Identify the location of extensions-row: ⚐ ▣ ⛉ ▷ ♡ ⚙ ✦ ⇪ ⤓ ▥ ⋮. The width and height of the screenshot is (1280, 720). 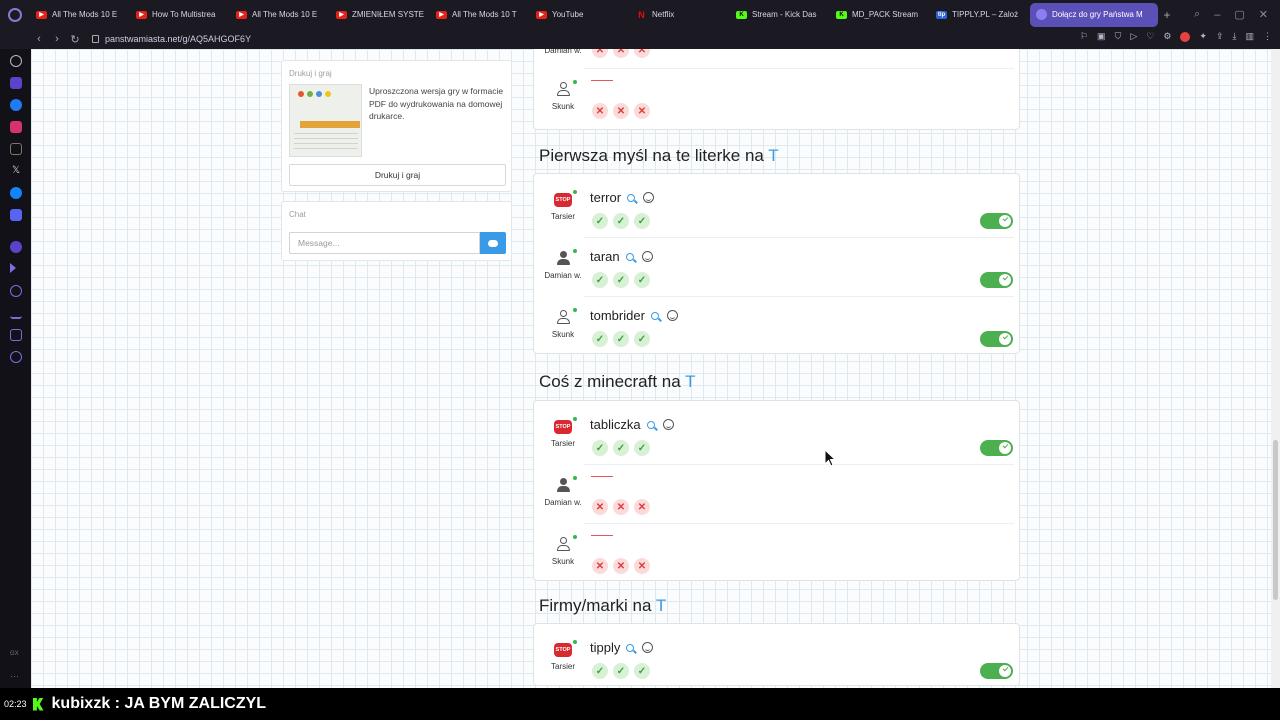
(1176, 36).